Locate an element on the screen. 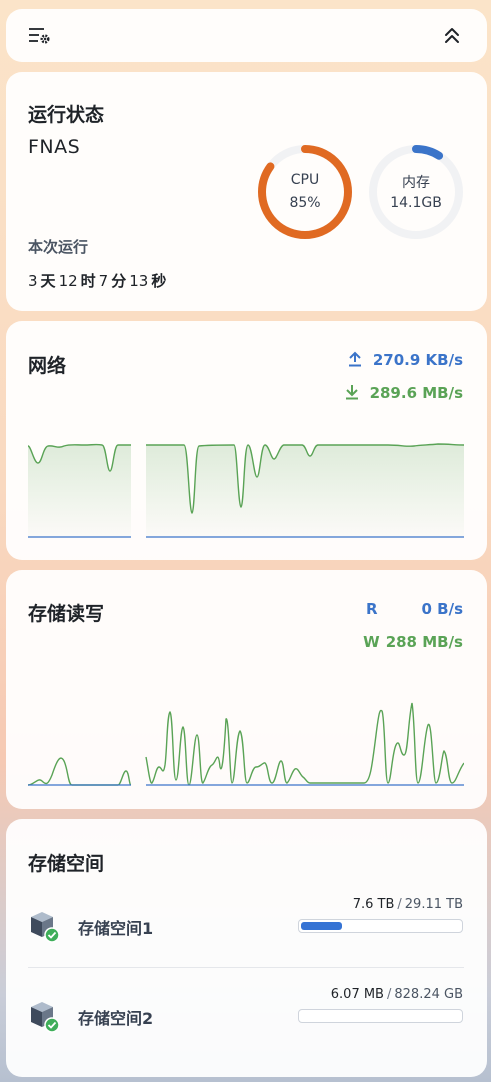  write-rate: W 288 MB/s is located at coordinates (413, 642).